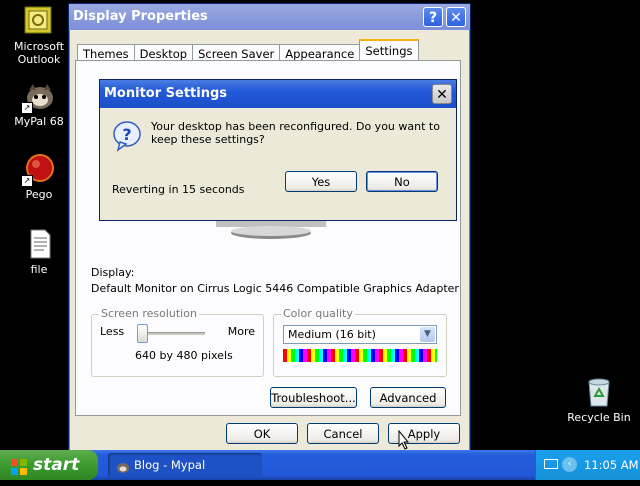 The width and height of the screenshot is (640, 486). I want to click on recycle-bin-icon, so click(599, 392).